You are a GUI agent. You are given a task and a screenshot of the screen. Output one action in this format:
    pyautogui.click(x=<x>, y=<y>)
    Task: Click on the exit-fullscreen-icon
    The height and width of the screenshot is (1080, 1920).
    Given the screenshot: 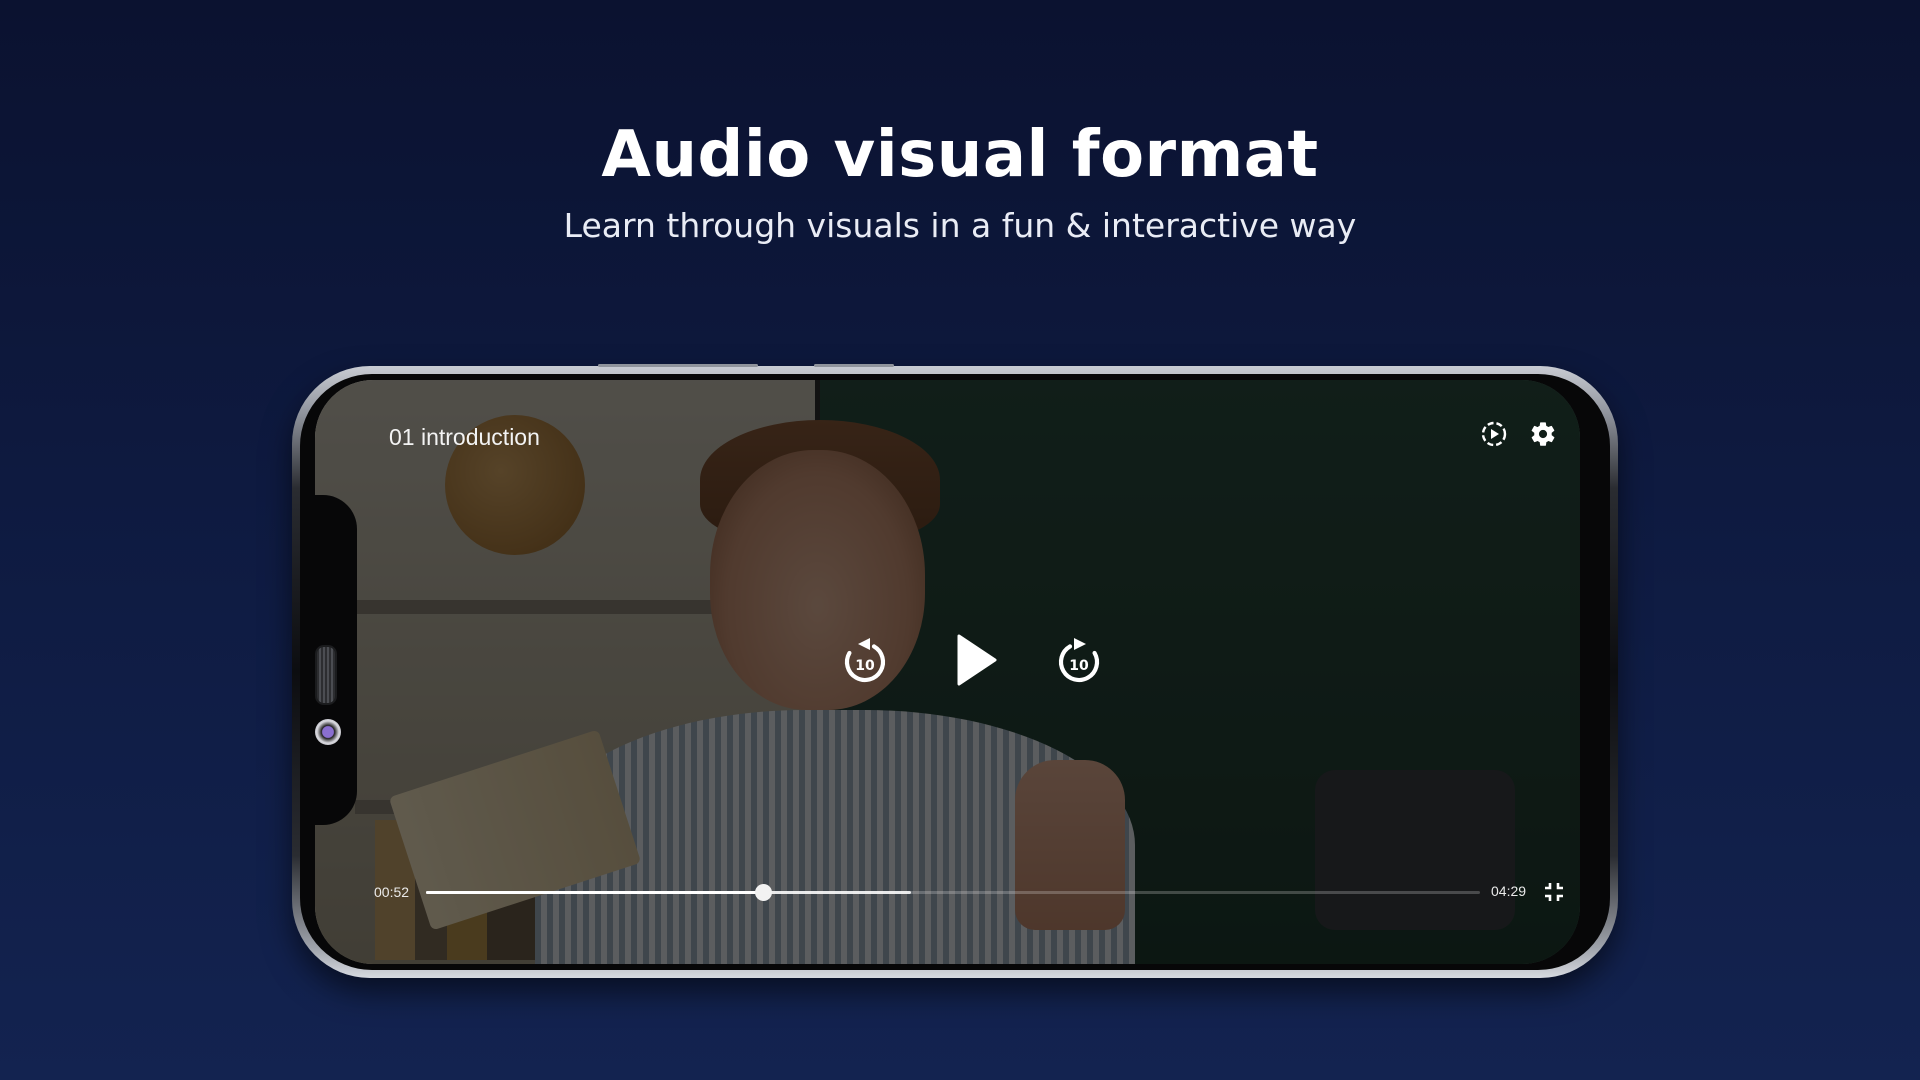 What is the action you would take?
    pyautogui.click(x=1554, y=892)
    